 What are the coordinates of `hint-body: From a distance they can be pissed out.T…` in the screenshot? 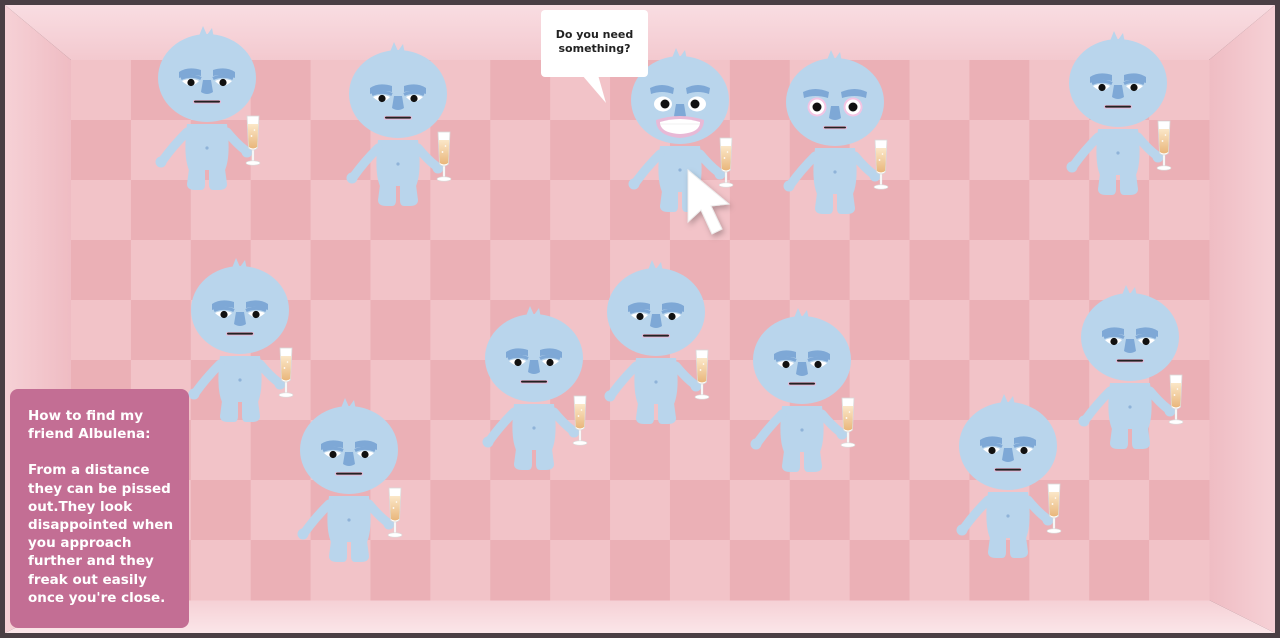 It's located at (101, 534).